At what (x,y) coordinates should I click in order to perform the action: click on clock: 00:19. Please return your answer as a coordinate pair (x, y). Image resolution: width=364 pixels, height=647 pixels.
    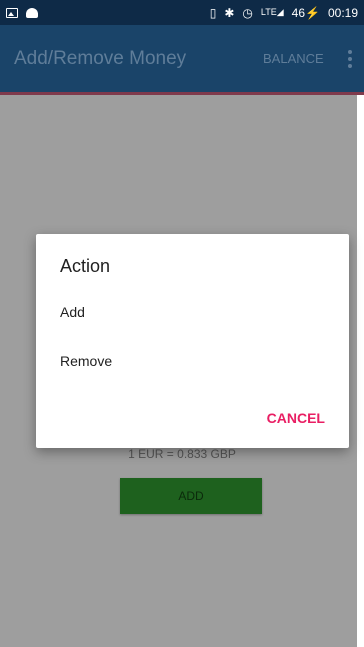
    Looking at the image, I should click on (342, 12).